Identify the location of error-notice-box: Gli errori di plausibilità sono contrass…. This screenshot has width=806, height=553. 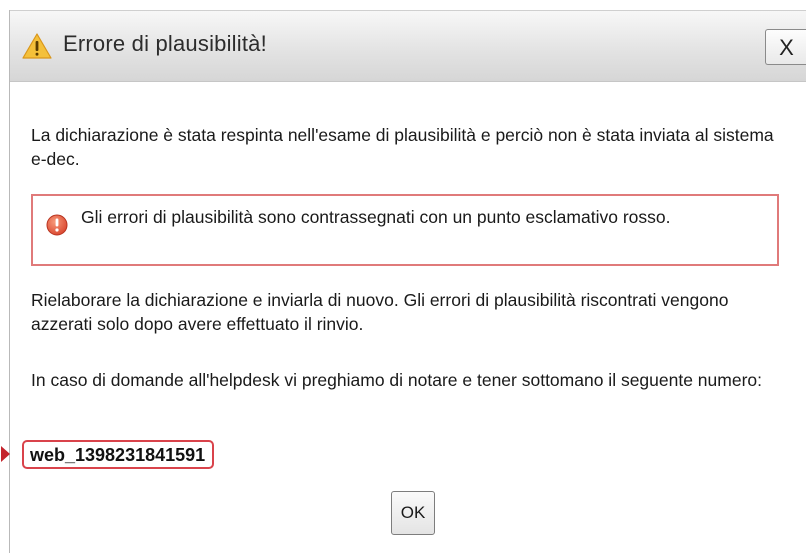
(405, 230).